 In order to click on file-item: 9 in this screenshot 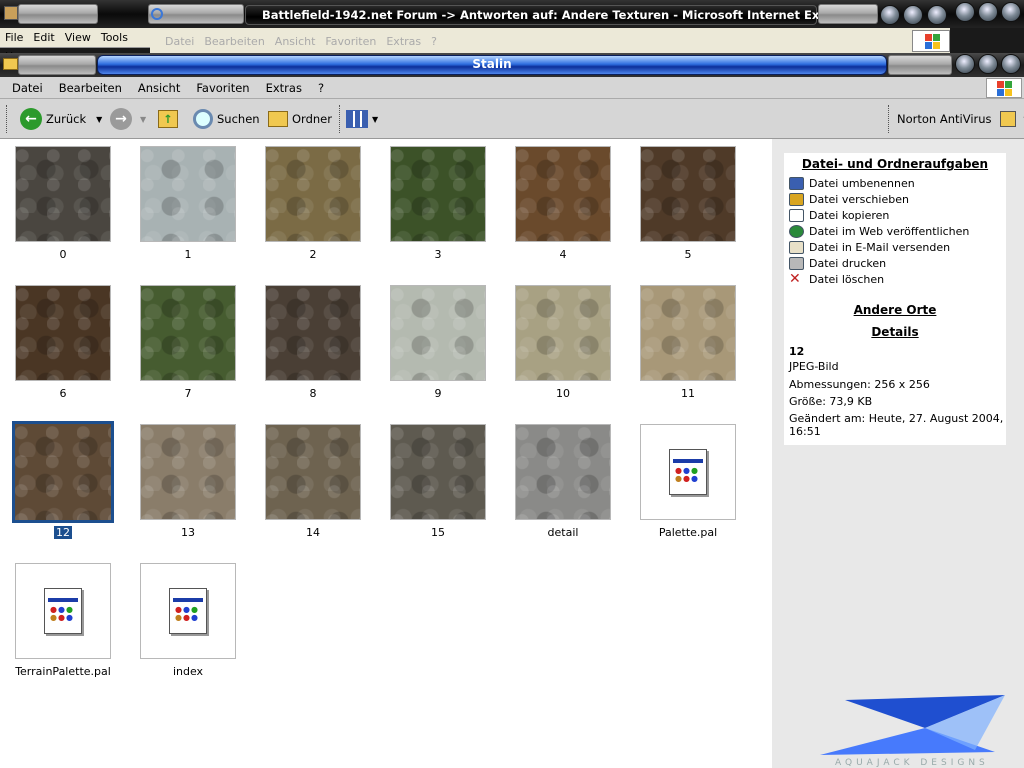, I will do `click(439, 342)`.